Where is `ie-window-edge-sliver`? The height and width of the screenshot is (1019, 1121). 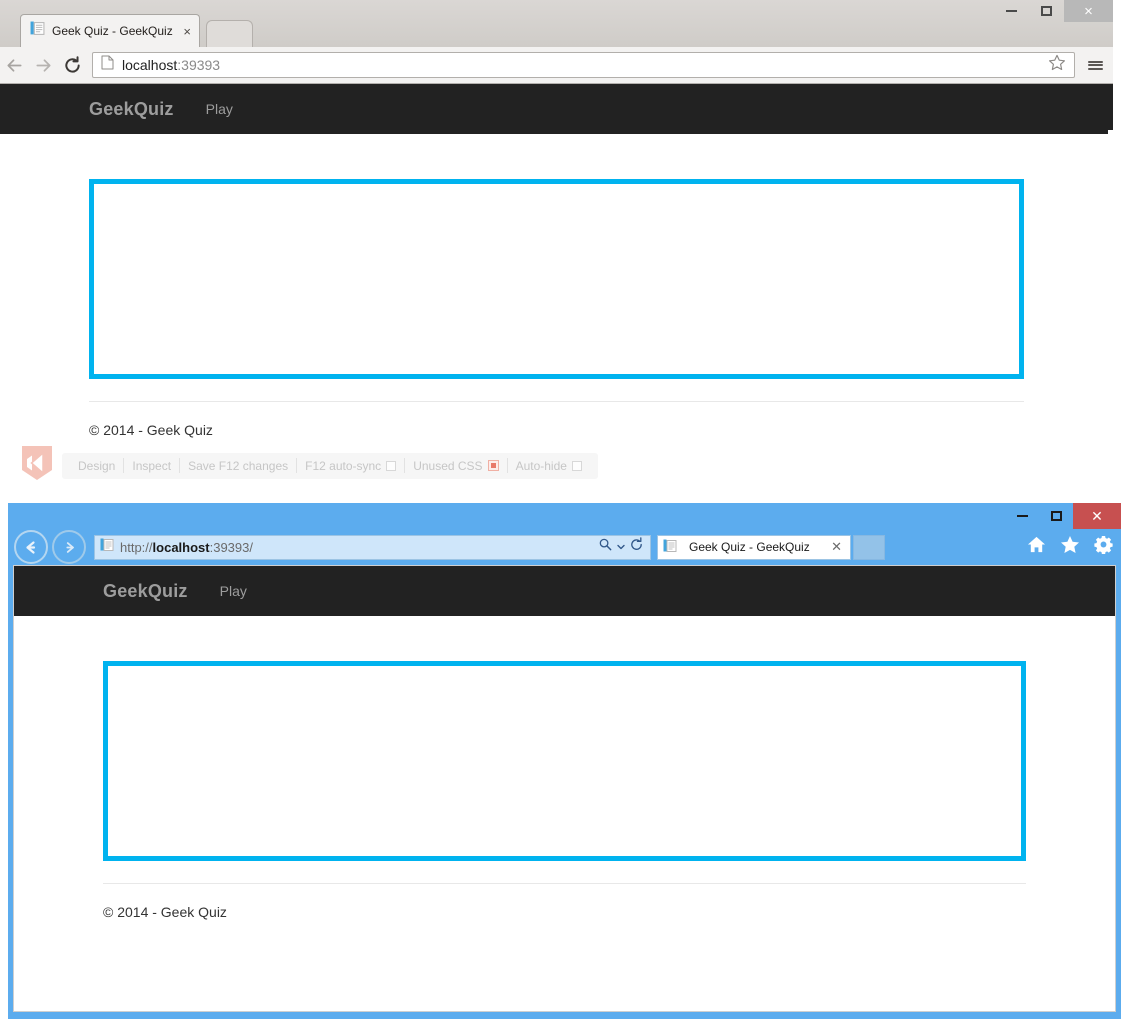
ie-window-edge-sliver is located at coordinates (1114, 316).